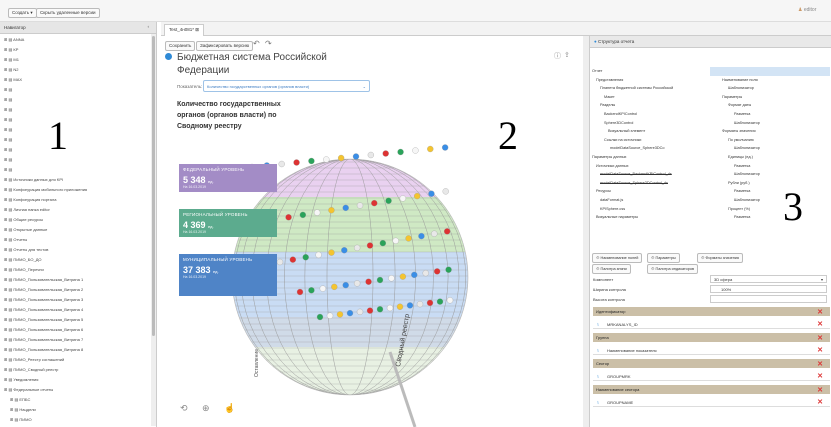  Describe the element at coordinates (184, 408) in the screenshot. I see `rotate-icon: ⟲` at that location.